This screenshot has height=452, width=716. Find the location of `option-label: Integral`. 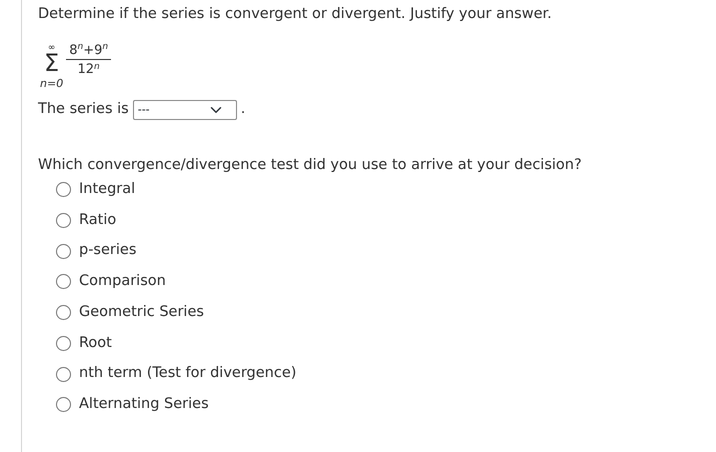

option-label: Integral is located at coordinates (107, 189).